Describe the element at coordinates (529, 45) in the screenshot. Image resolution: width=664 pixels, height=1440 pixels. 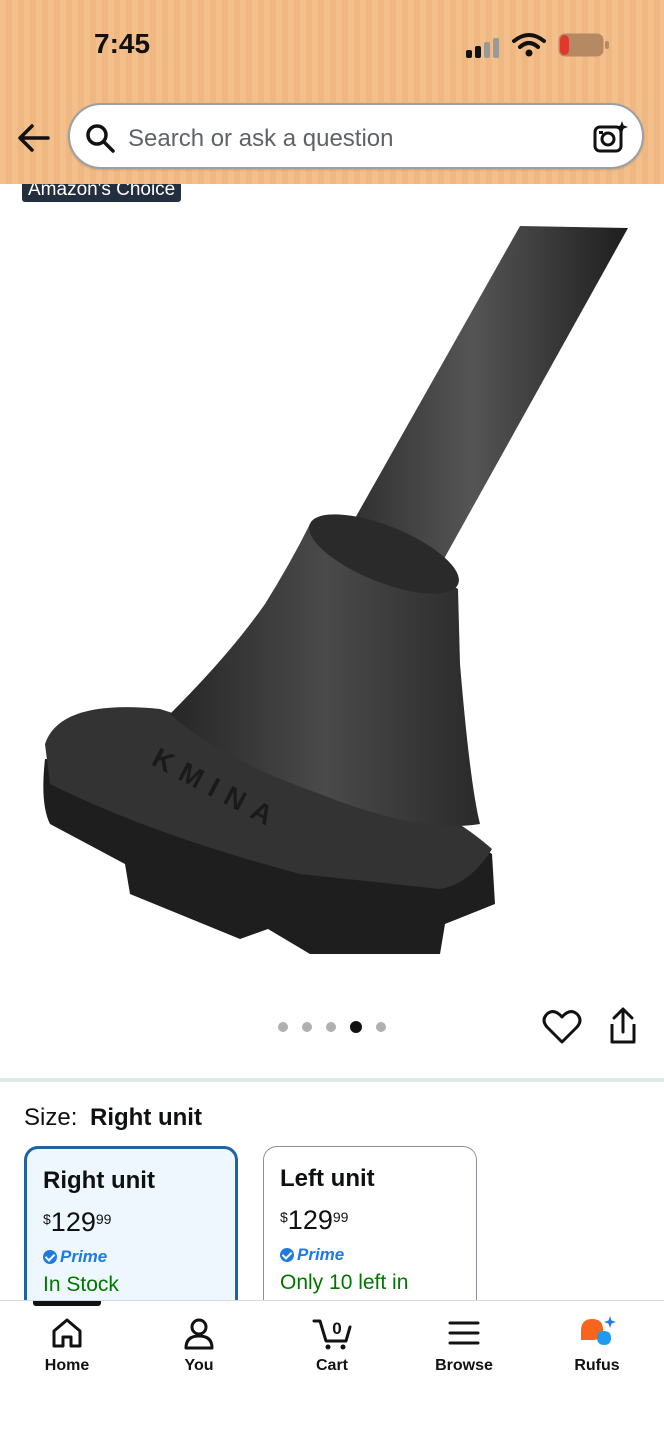
I see `wifi-icon` at that location.